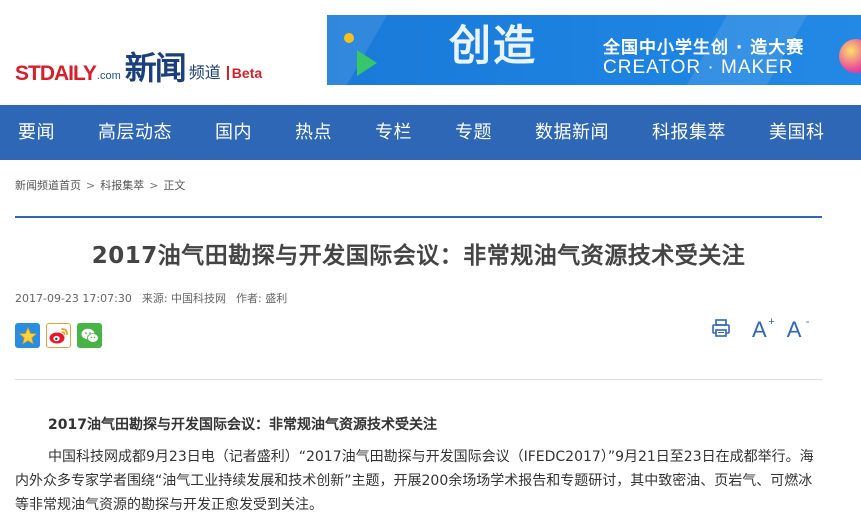 The image size is (861, 519). Describe the element at coordinates (48, 185) in the screenshot. I see `breadcrumb-home: 新闻频道首页` at that location.